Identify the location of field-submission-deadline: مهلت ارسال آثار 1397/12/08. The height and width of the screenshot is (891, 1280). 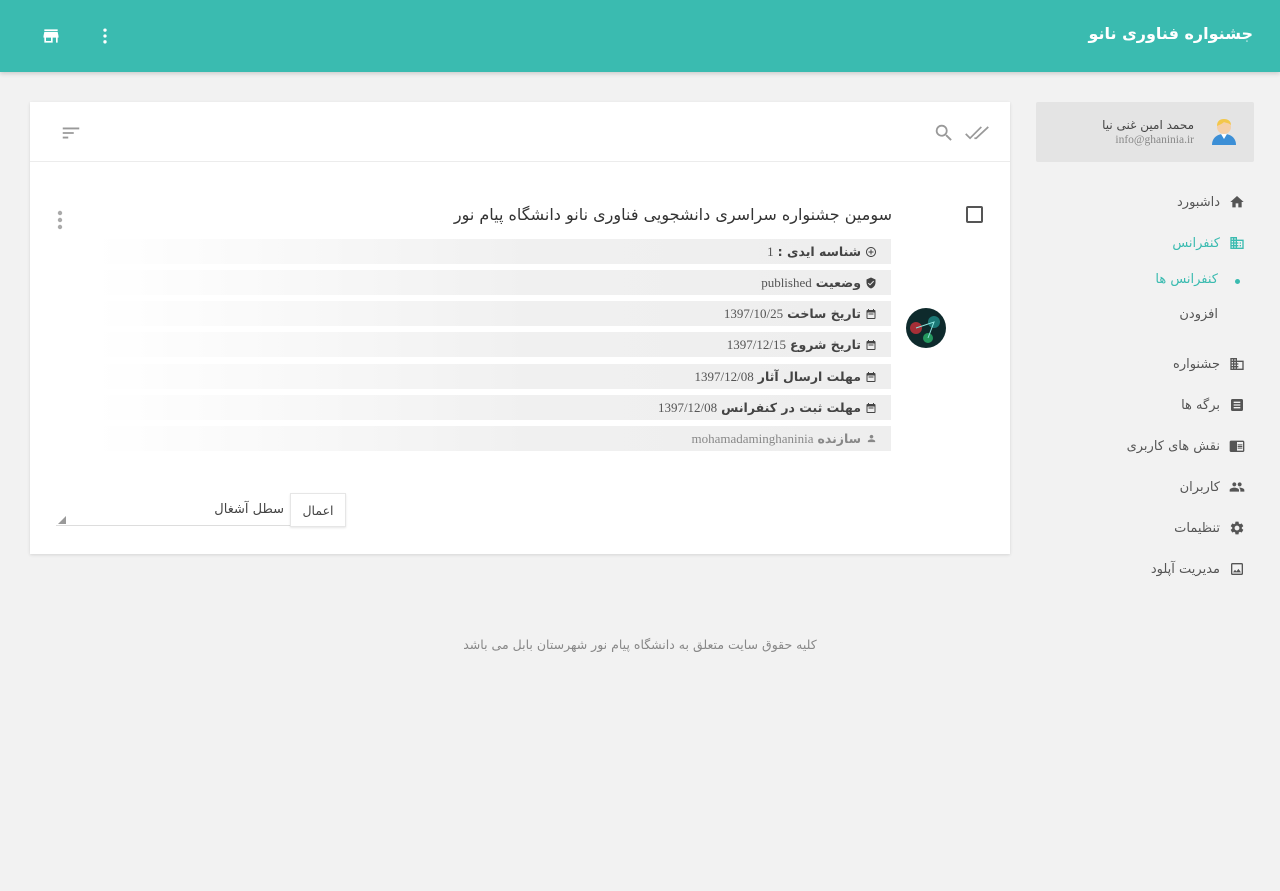
(493, 376).